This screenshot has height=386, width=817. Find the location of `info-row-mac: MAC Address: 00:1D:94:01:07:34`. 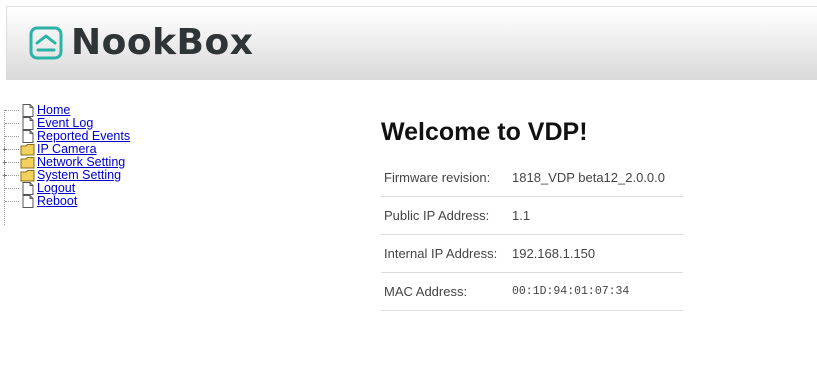

info-row-mac: MAC Address: 00:1D:94:01:07:34 is located at coordinates (532, 292).